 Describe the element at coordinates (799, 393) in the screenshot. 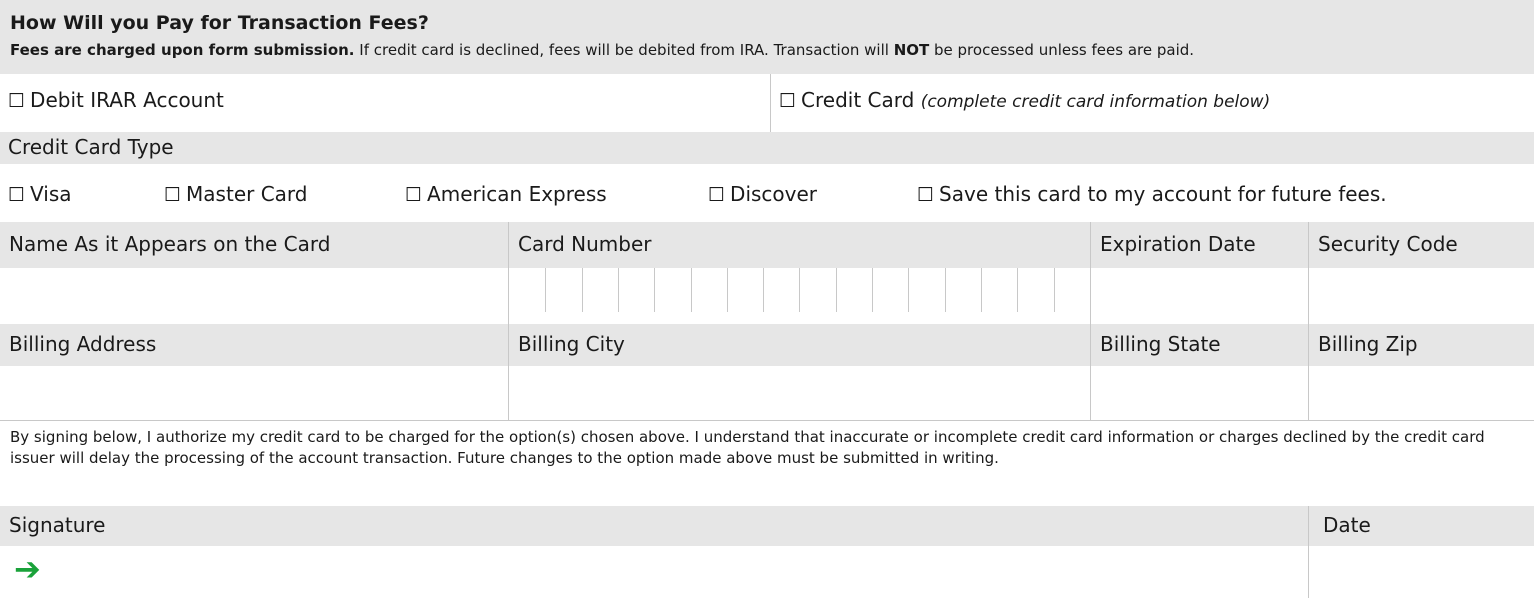

I see `billing-city-input` at that location.